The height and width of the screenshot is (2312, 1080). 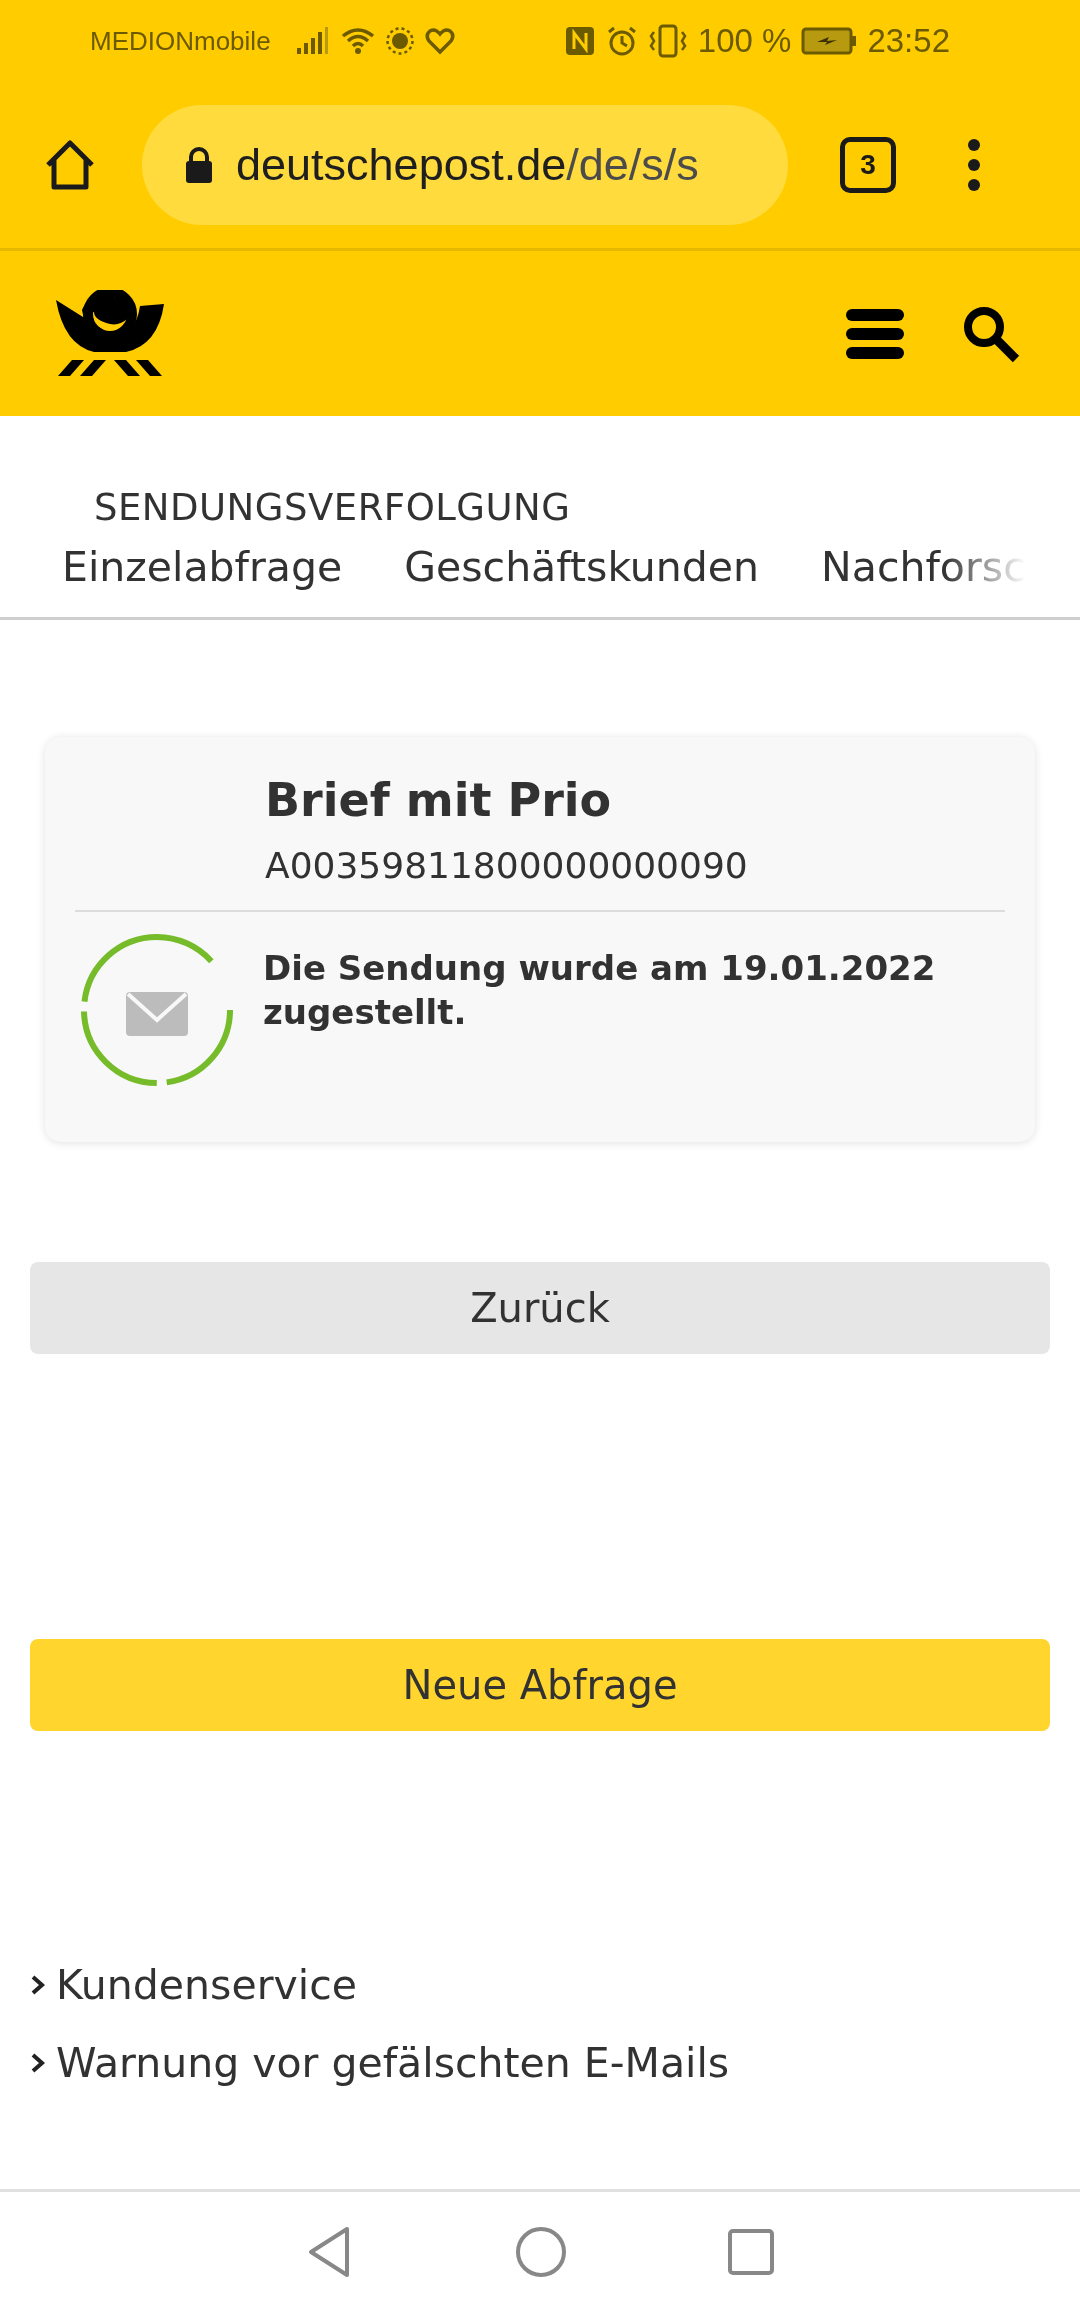 What do you see at coordinates (467, 165) in the screenshot?
I see `url-text: deutschepost.de/de/s/s` at bounding box center [467, 165].